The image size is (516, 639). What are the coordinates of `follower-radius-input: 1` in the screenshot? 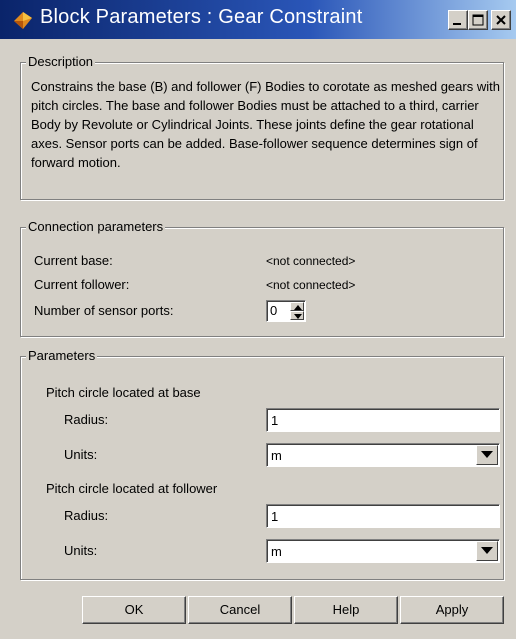 It's located at (383, 516).